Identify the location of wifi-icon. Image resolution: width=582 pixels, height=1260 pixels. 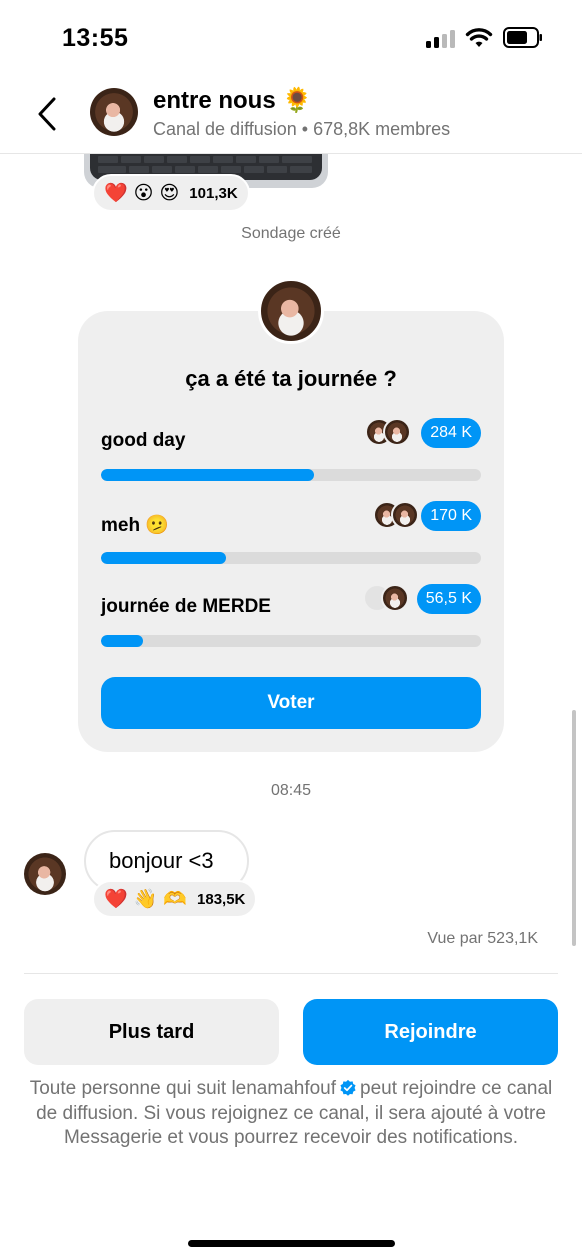
(479, 37).